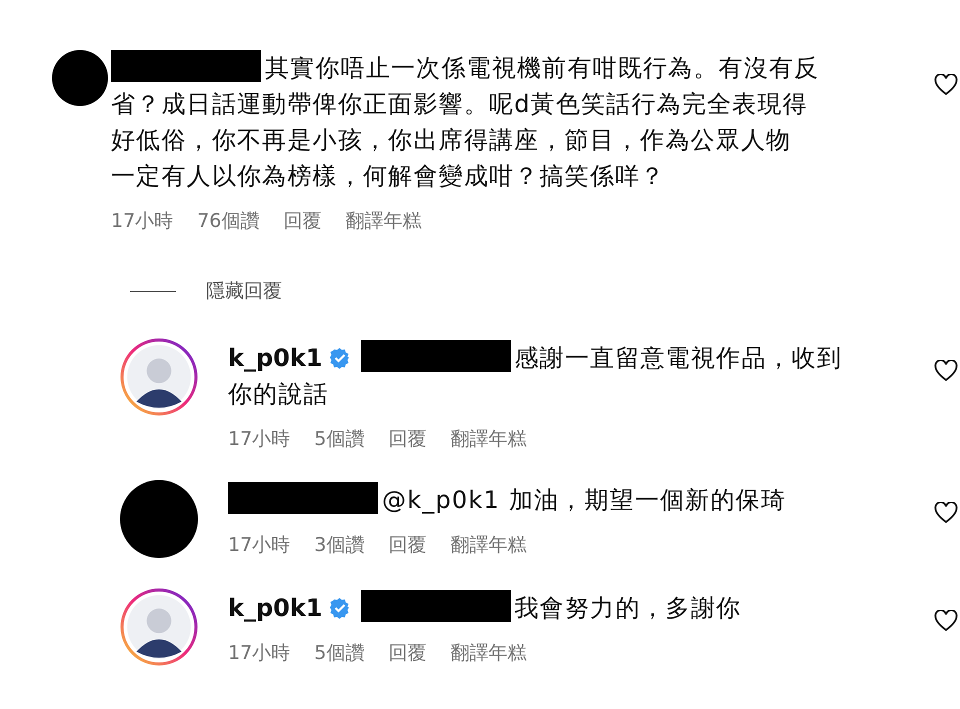 This screenshot has width=960, height=709. What do you see at coordinates (451, 140) in the screenshot?
I see `comment-text: 好低俗，你不再是小孩，你出席得講座，節目，作為公眾人物` at bounding box center [451, 140].